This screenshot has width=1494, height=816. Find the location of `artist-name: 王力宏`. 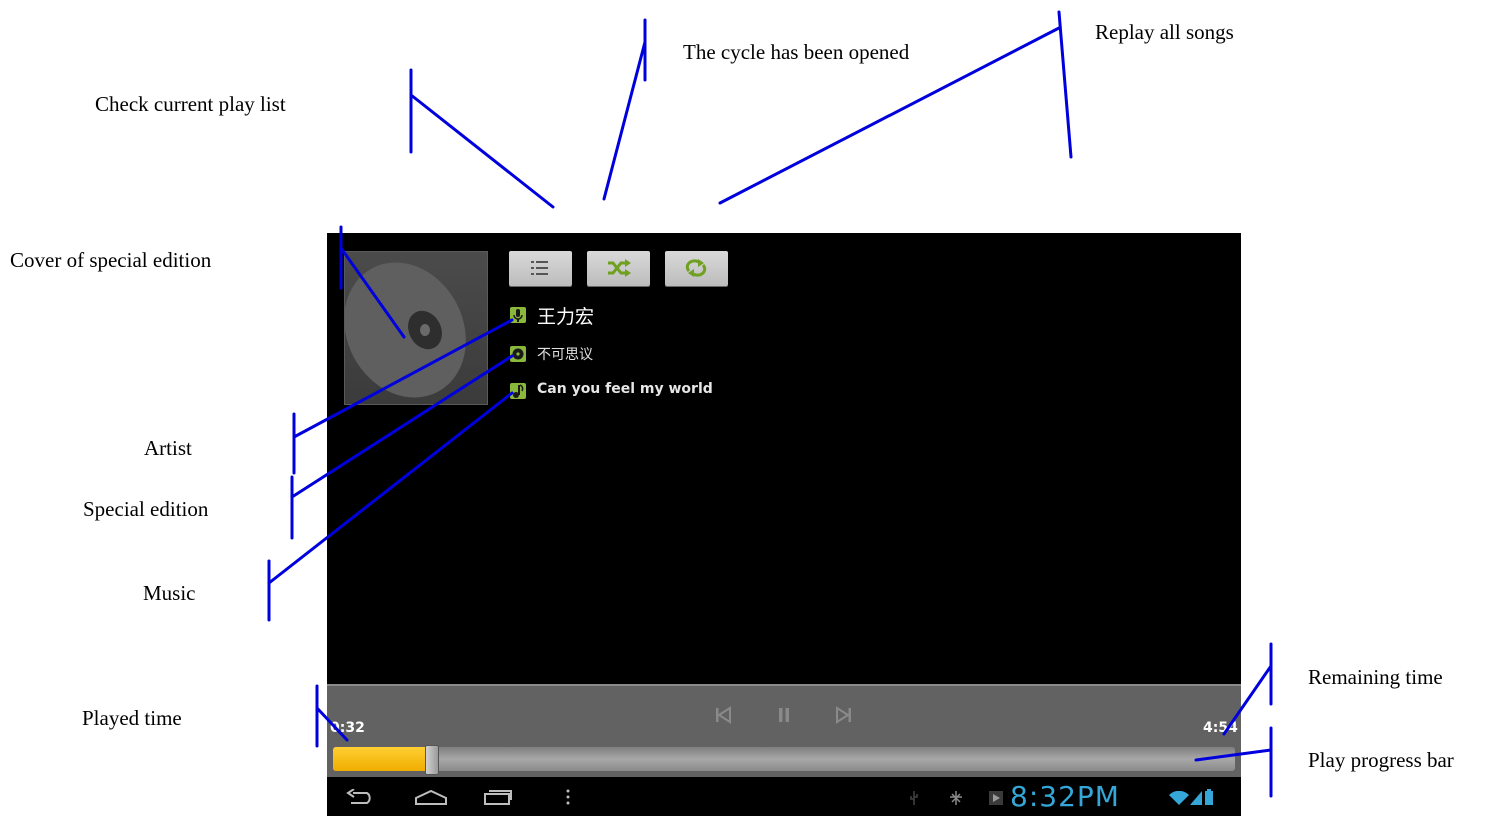

artist-name: 王力宏 is located at coordinates (566, 317).